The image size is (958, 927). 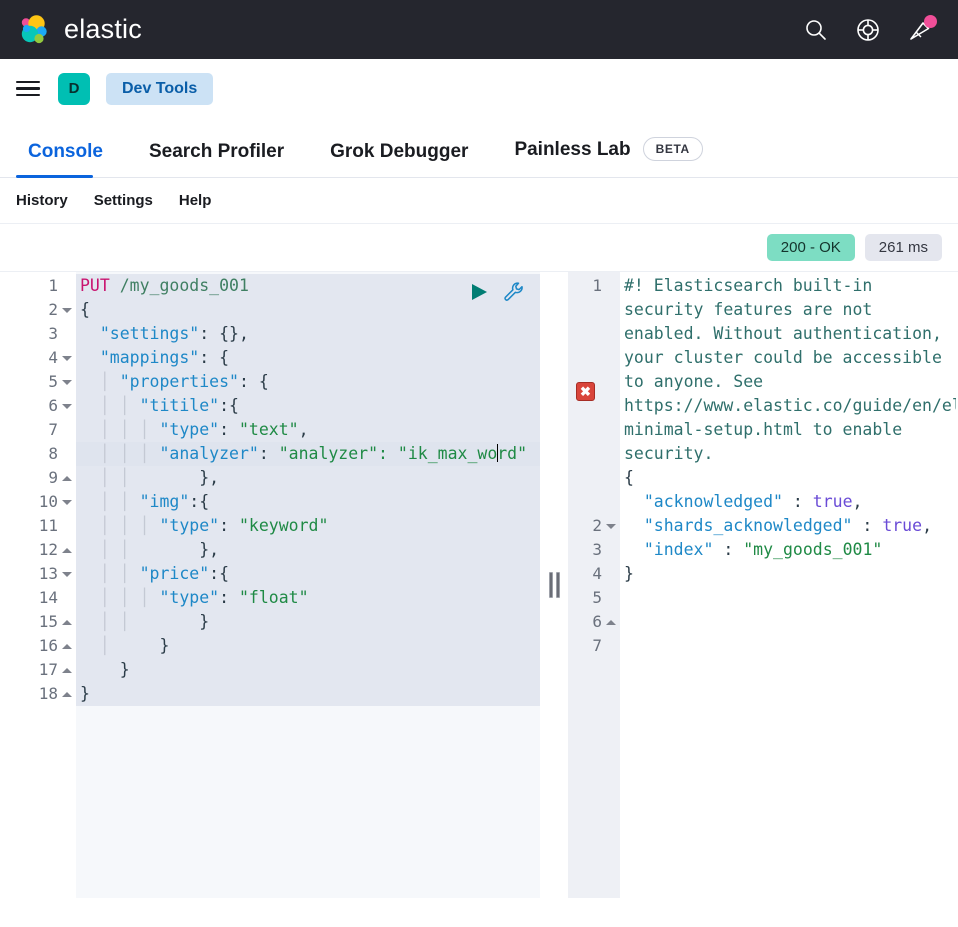 What do you see at coordinates (33, 30) in the screenshot?
I see `elastic-logo-icon` at bounding box center [33, 30].